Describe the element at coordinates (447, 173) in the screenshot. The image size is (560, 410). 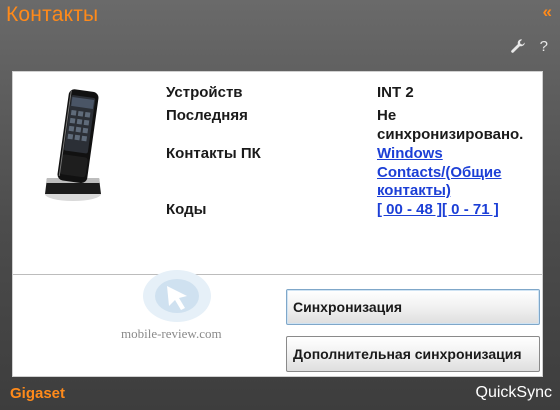
I see `pc-contacts-link: Windows Contacts/(Общие контакты)` at that location.